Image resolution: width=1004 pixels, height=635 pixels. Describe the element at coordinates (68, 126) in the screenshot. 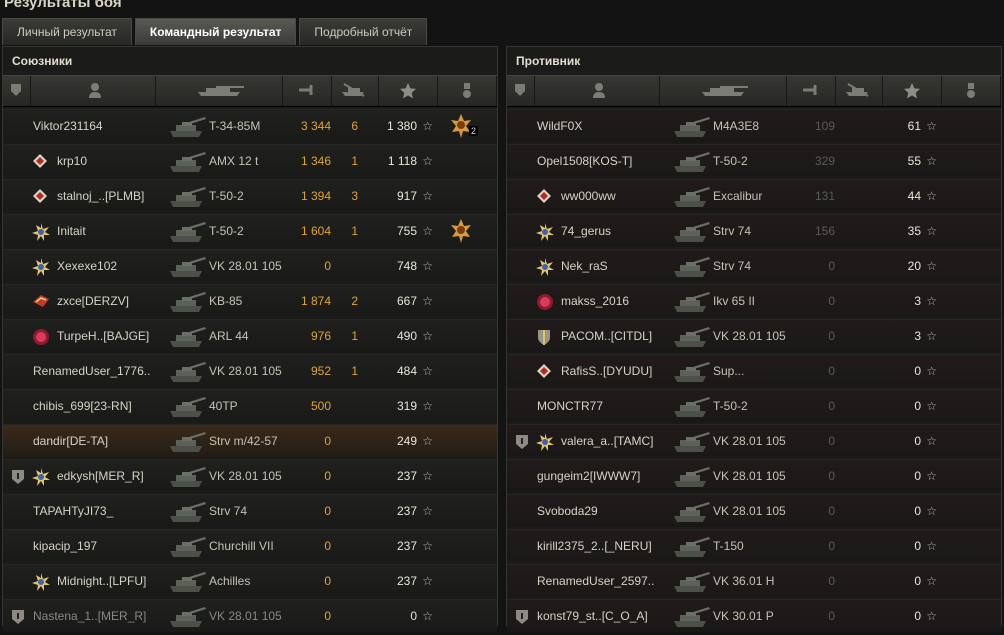

I see `player-name: Viktor231164` at that location.